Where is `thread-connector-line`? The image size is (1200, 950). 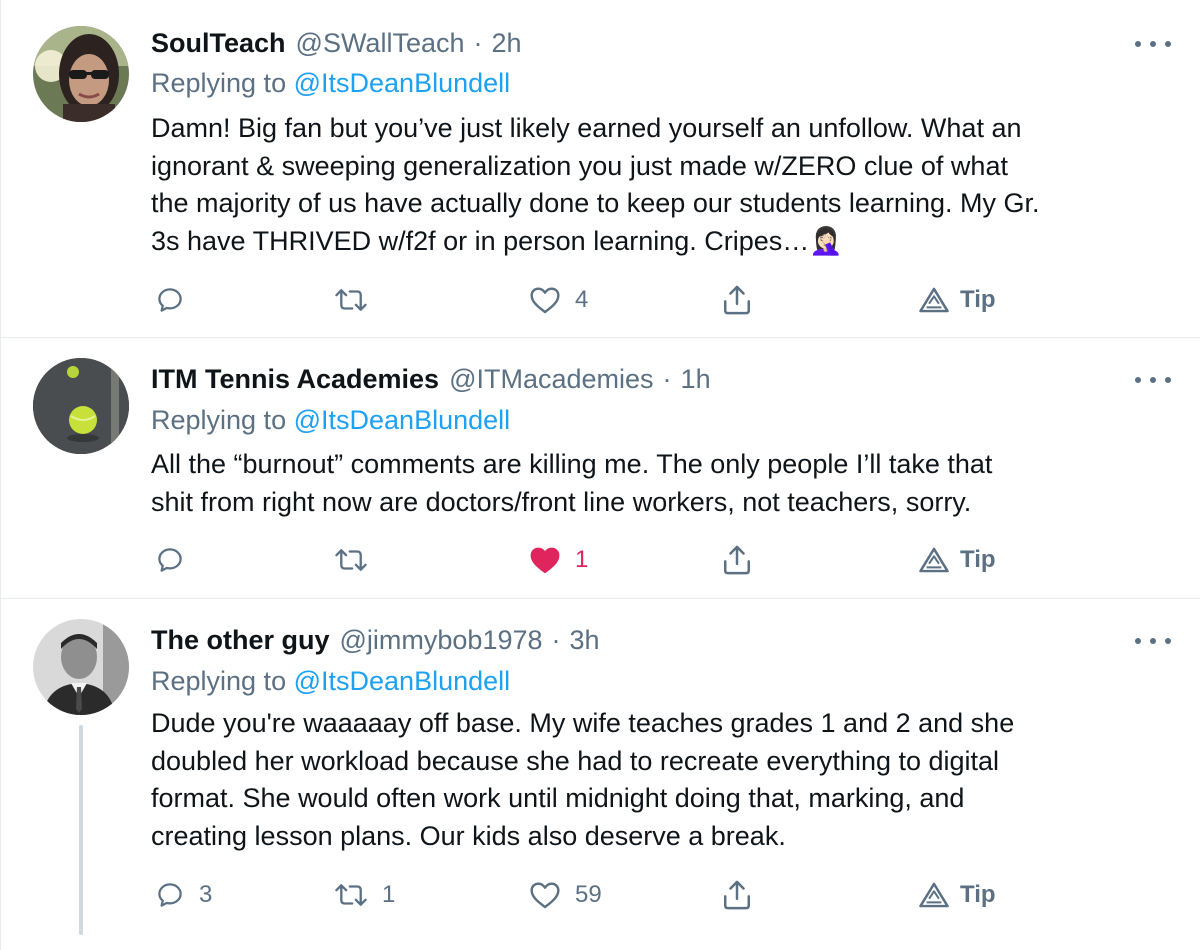 thread-connector-line is located at coordinates (81, 830).